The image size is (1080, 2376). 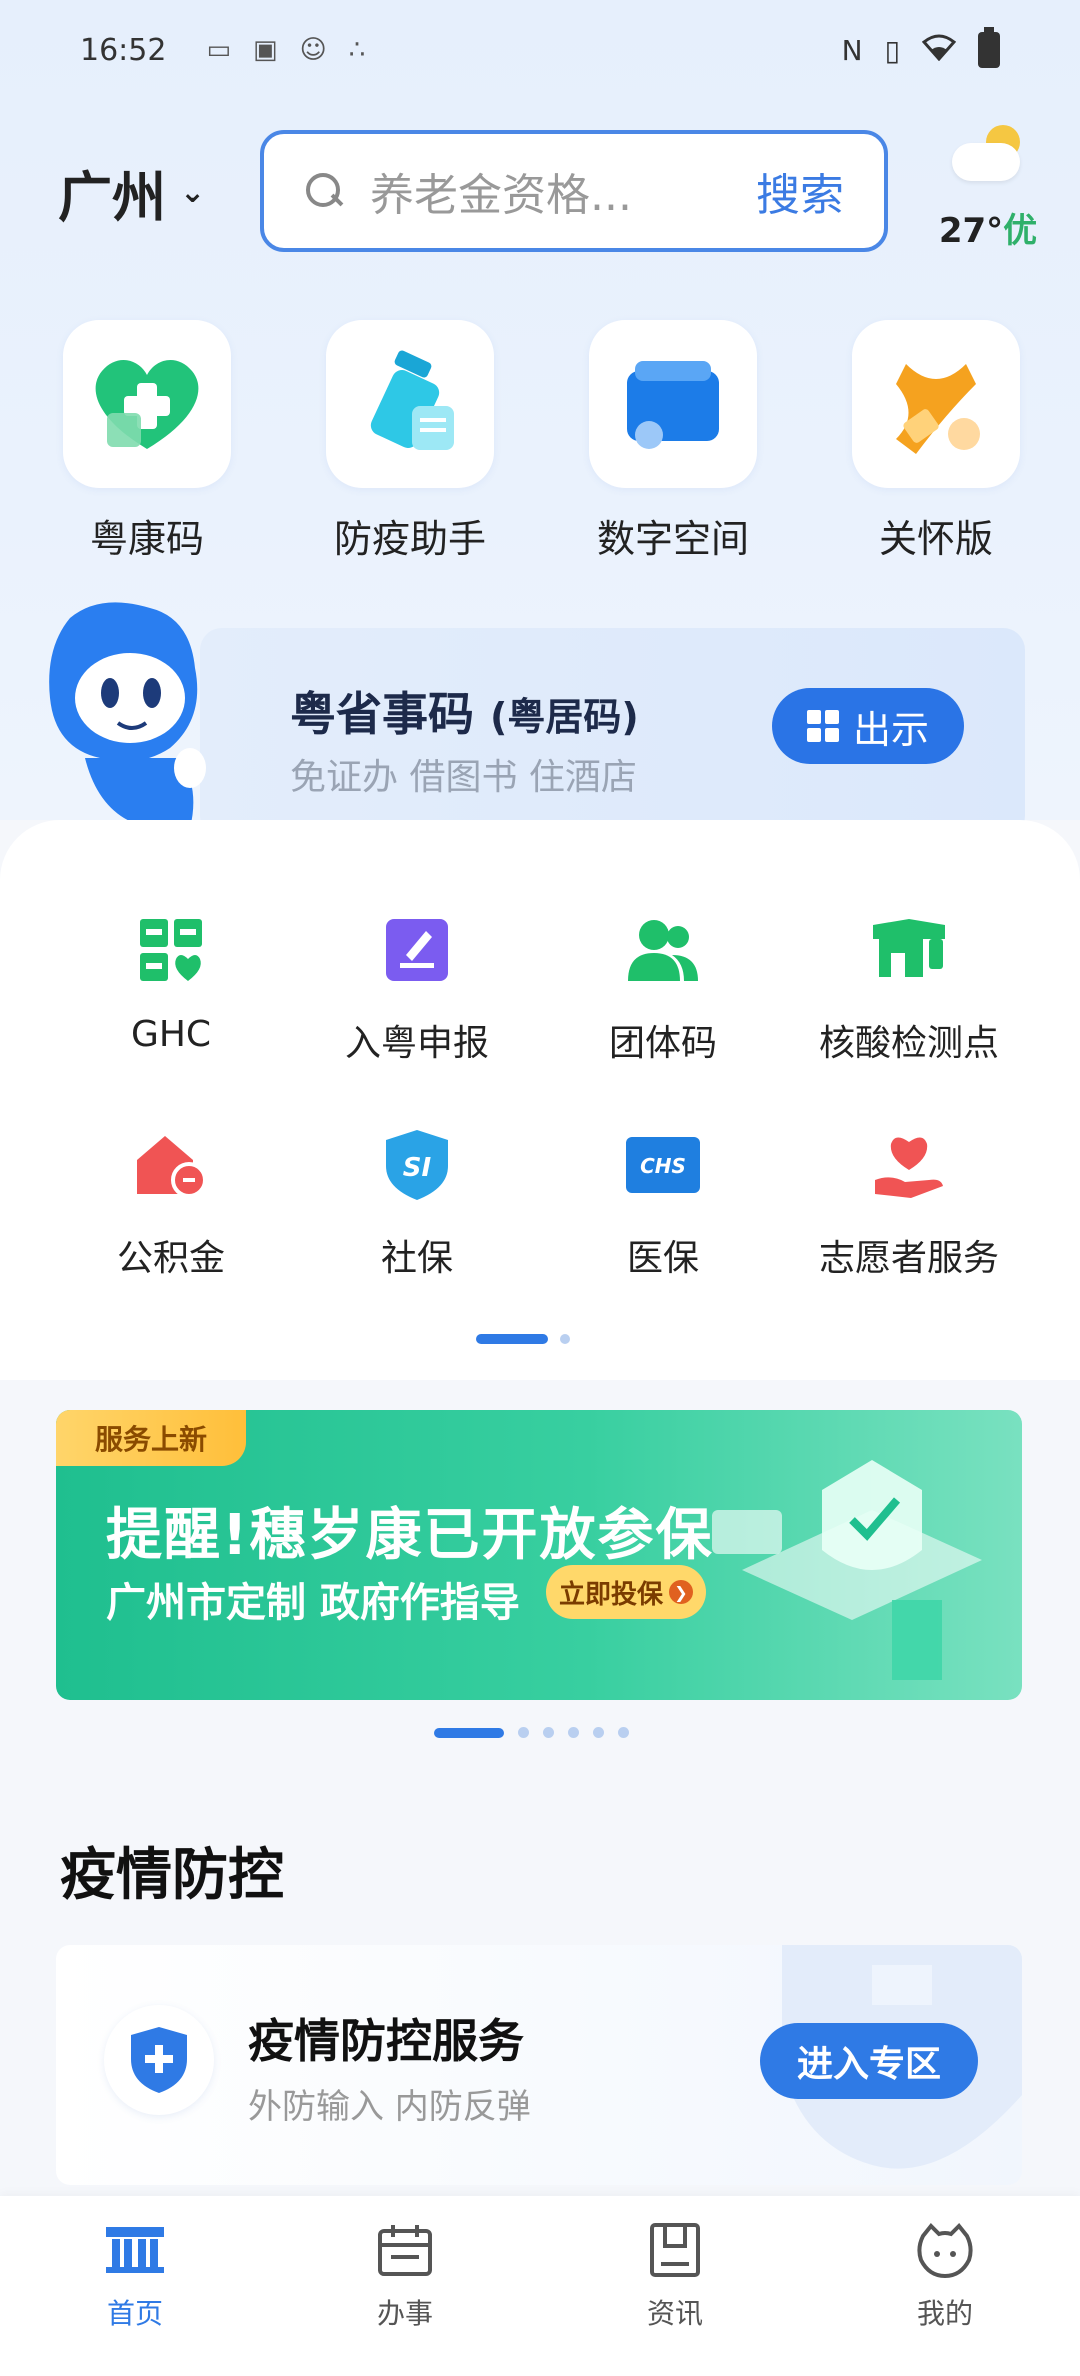 I want to click on svg-text: SI, so click(x=417, y=1168).